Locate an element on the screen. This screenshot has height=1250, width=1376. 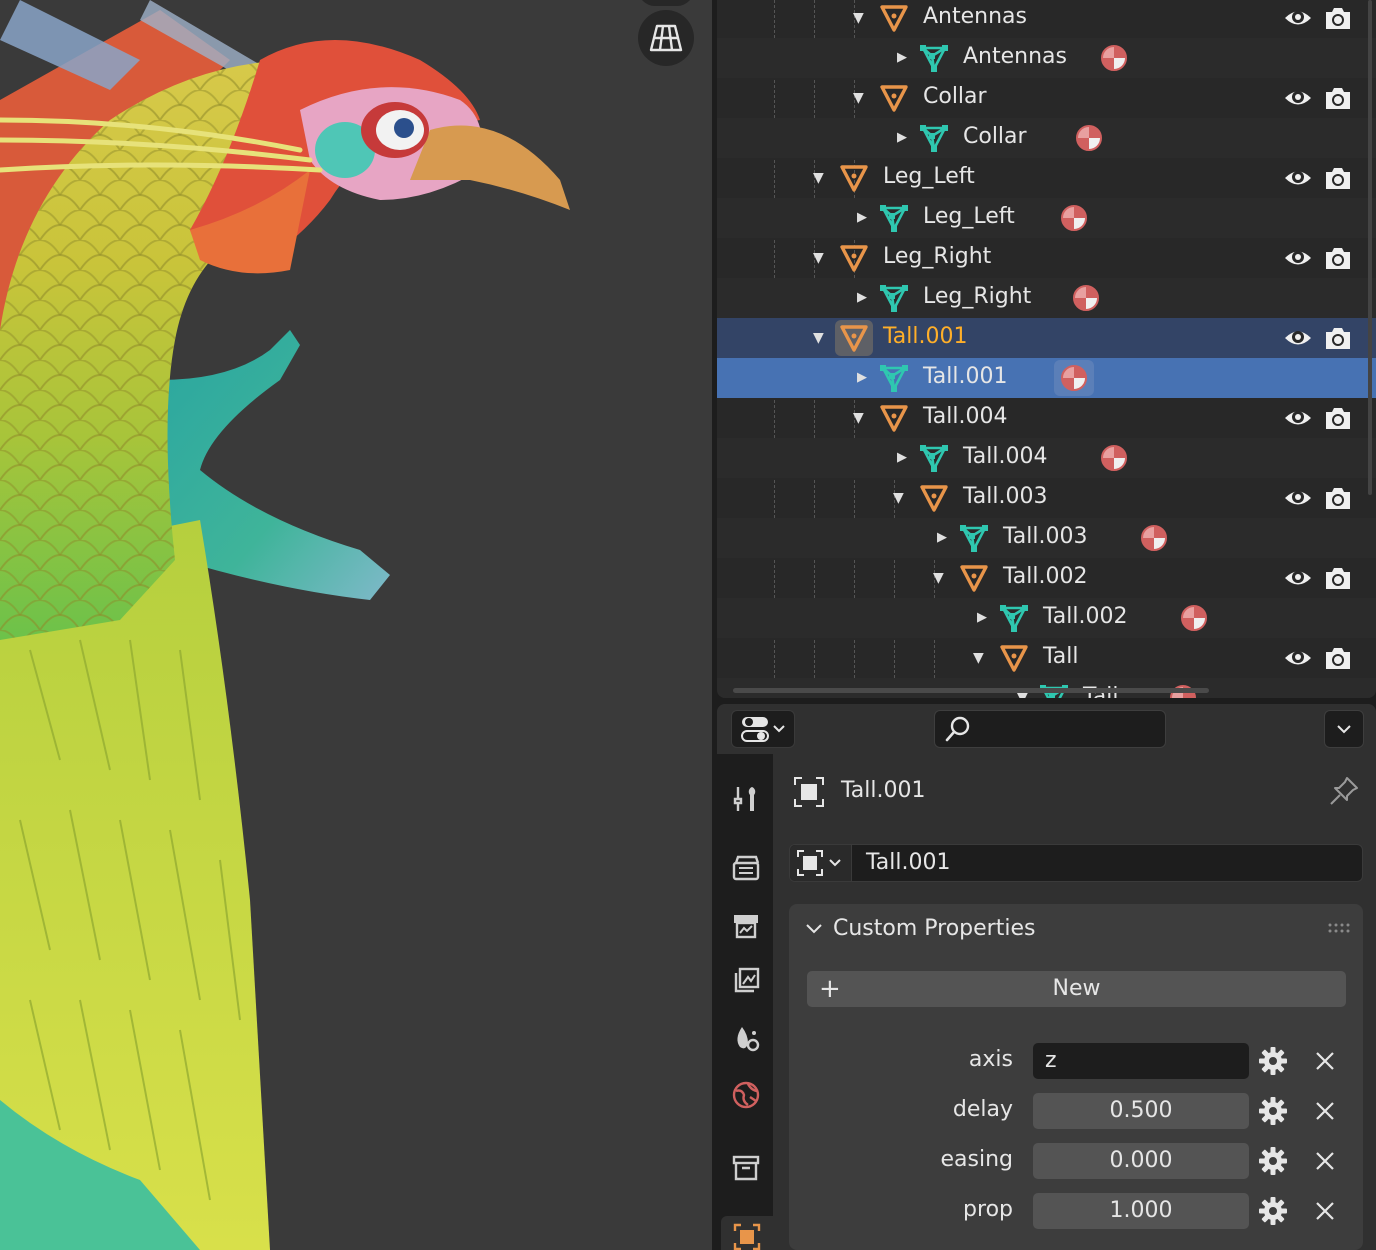
outliner-object-row: ▼ Tall.002 is located at coordinates (1046, 578).